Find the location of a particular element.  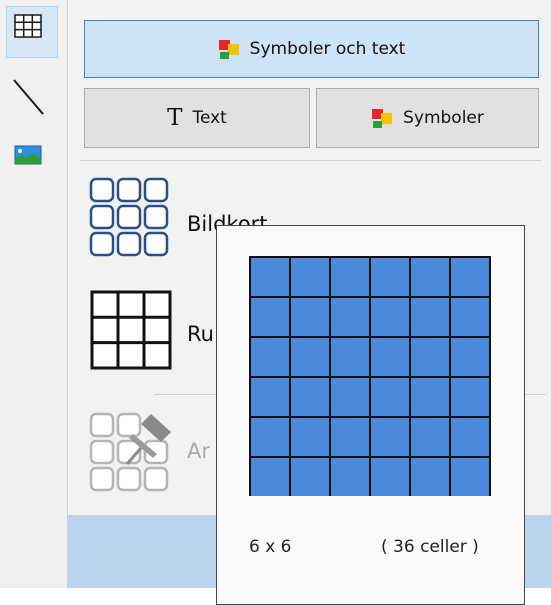

line-tool-button is located at coordinates (32, 104).